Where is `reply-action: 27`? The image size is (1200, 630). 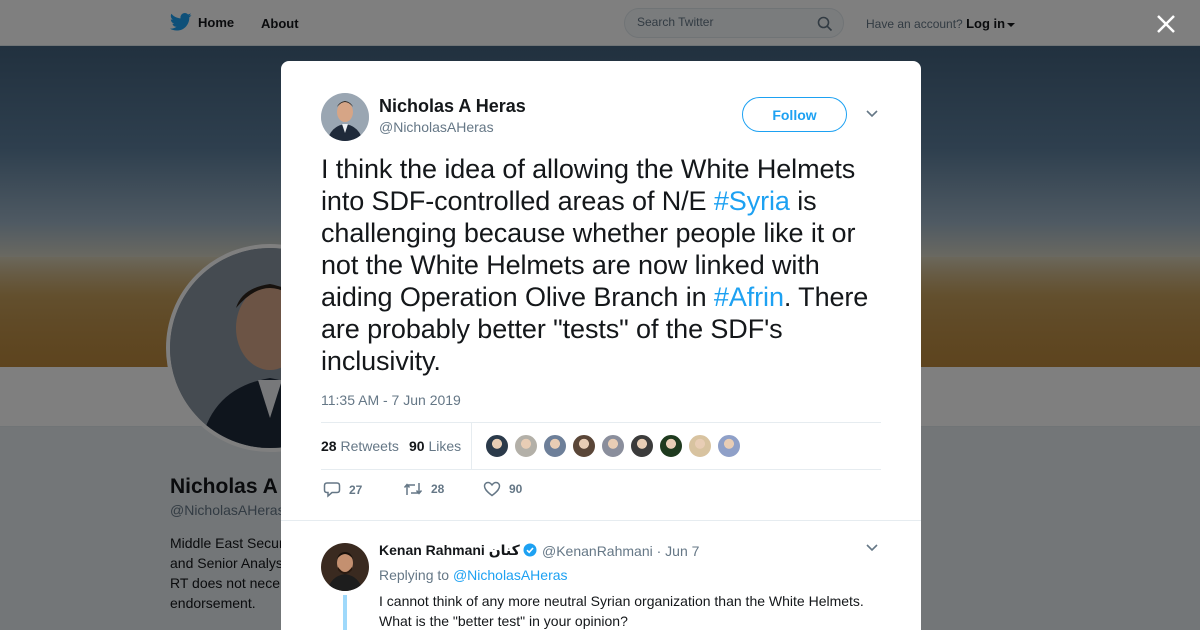 reply-action: 27 is located at coordinates (342, 489).